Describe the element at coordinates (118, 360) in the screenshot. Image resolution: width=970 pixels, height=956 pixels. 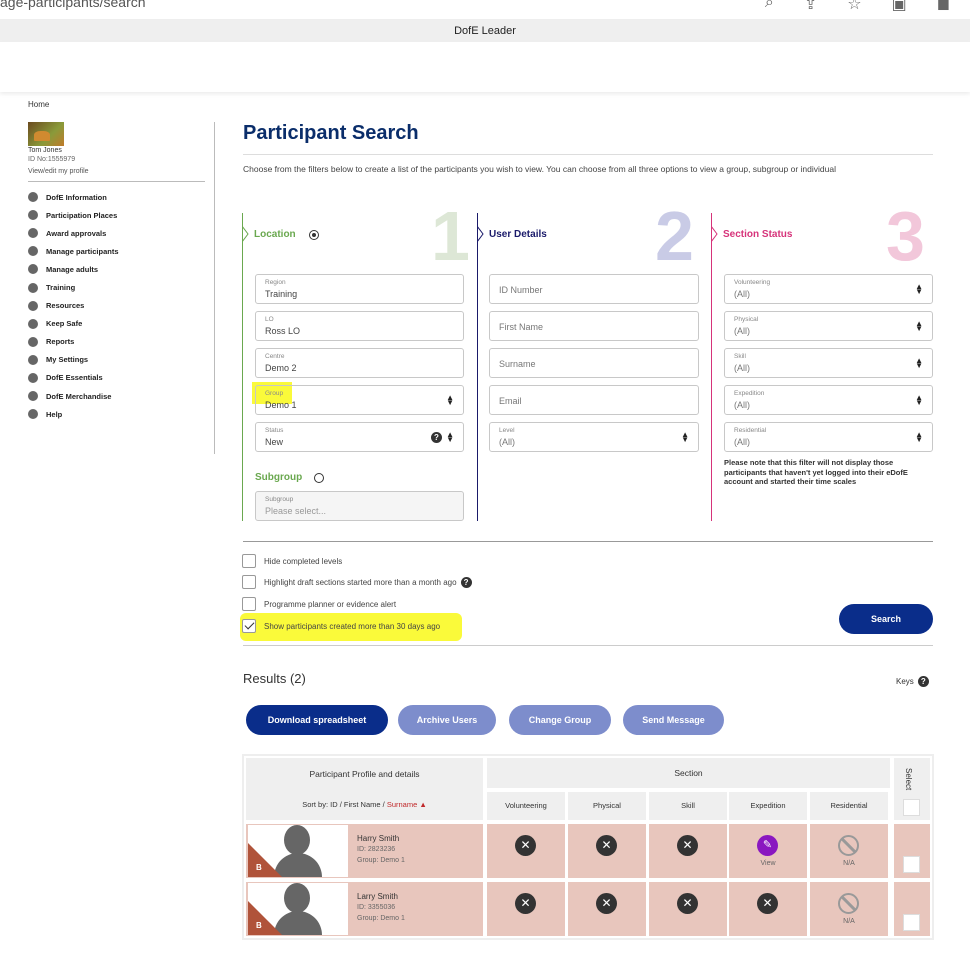
I see `sidebar-item-my-settings: My Settings` at that location.